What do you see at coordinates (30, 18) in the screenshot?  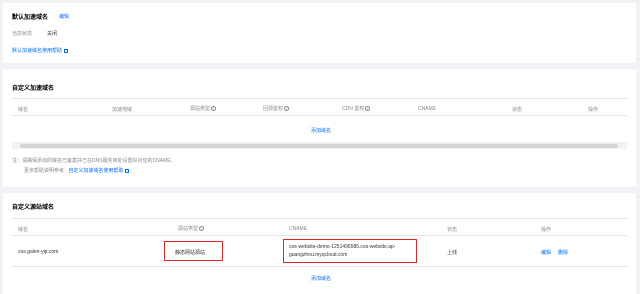 I see `default-domain-title: 默认加速域名` at bounding box center [30, 18].